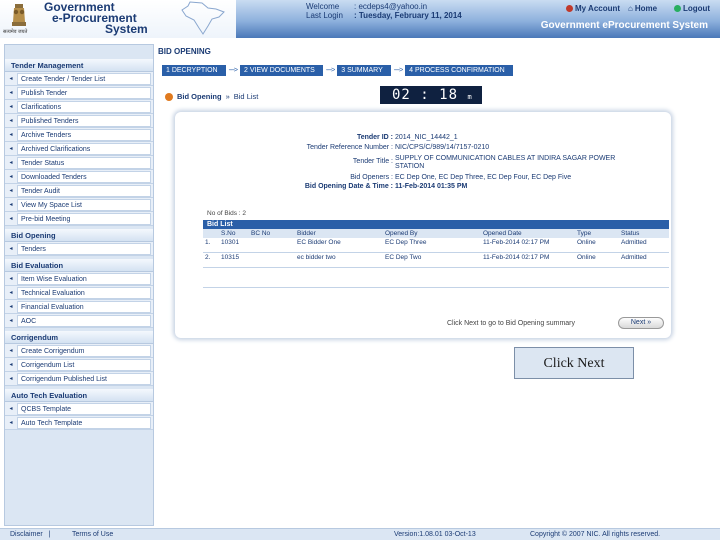 Image resolution: width=720 pixels, height=540 pixels. Describe the element at coordinates (371, 177) in the screenshot. I see `bid-openers-label: Bid Openers :` at that location.